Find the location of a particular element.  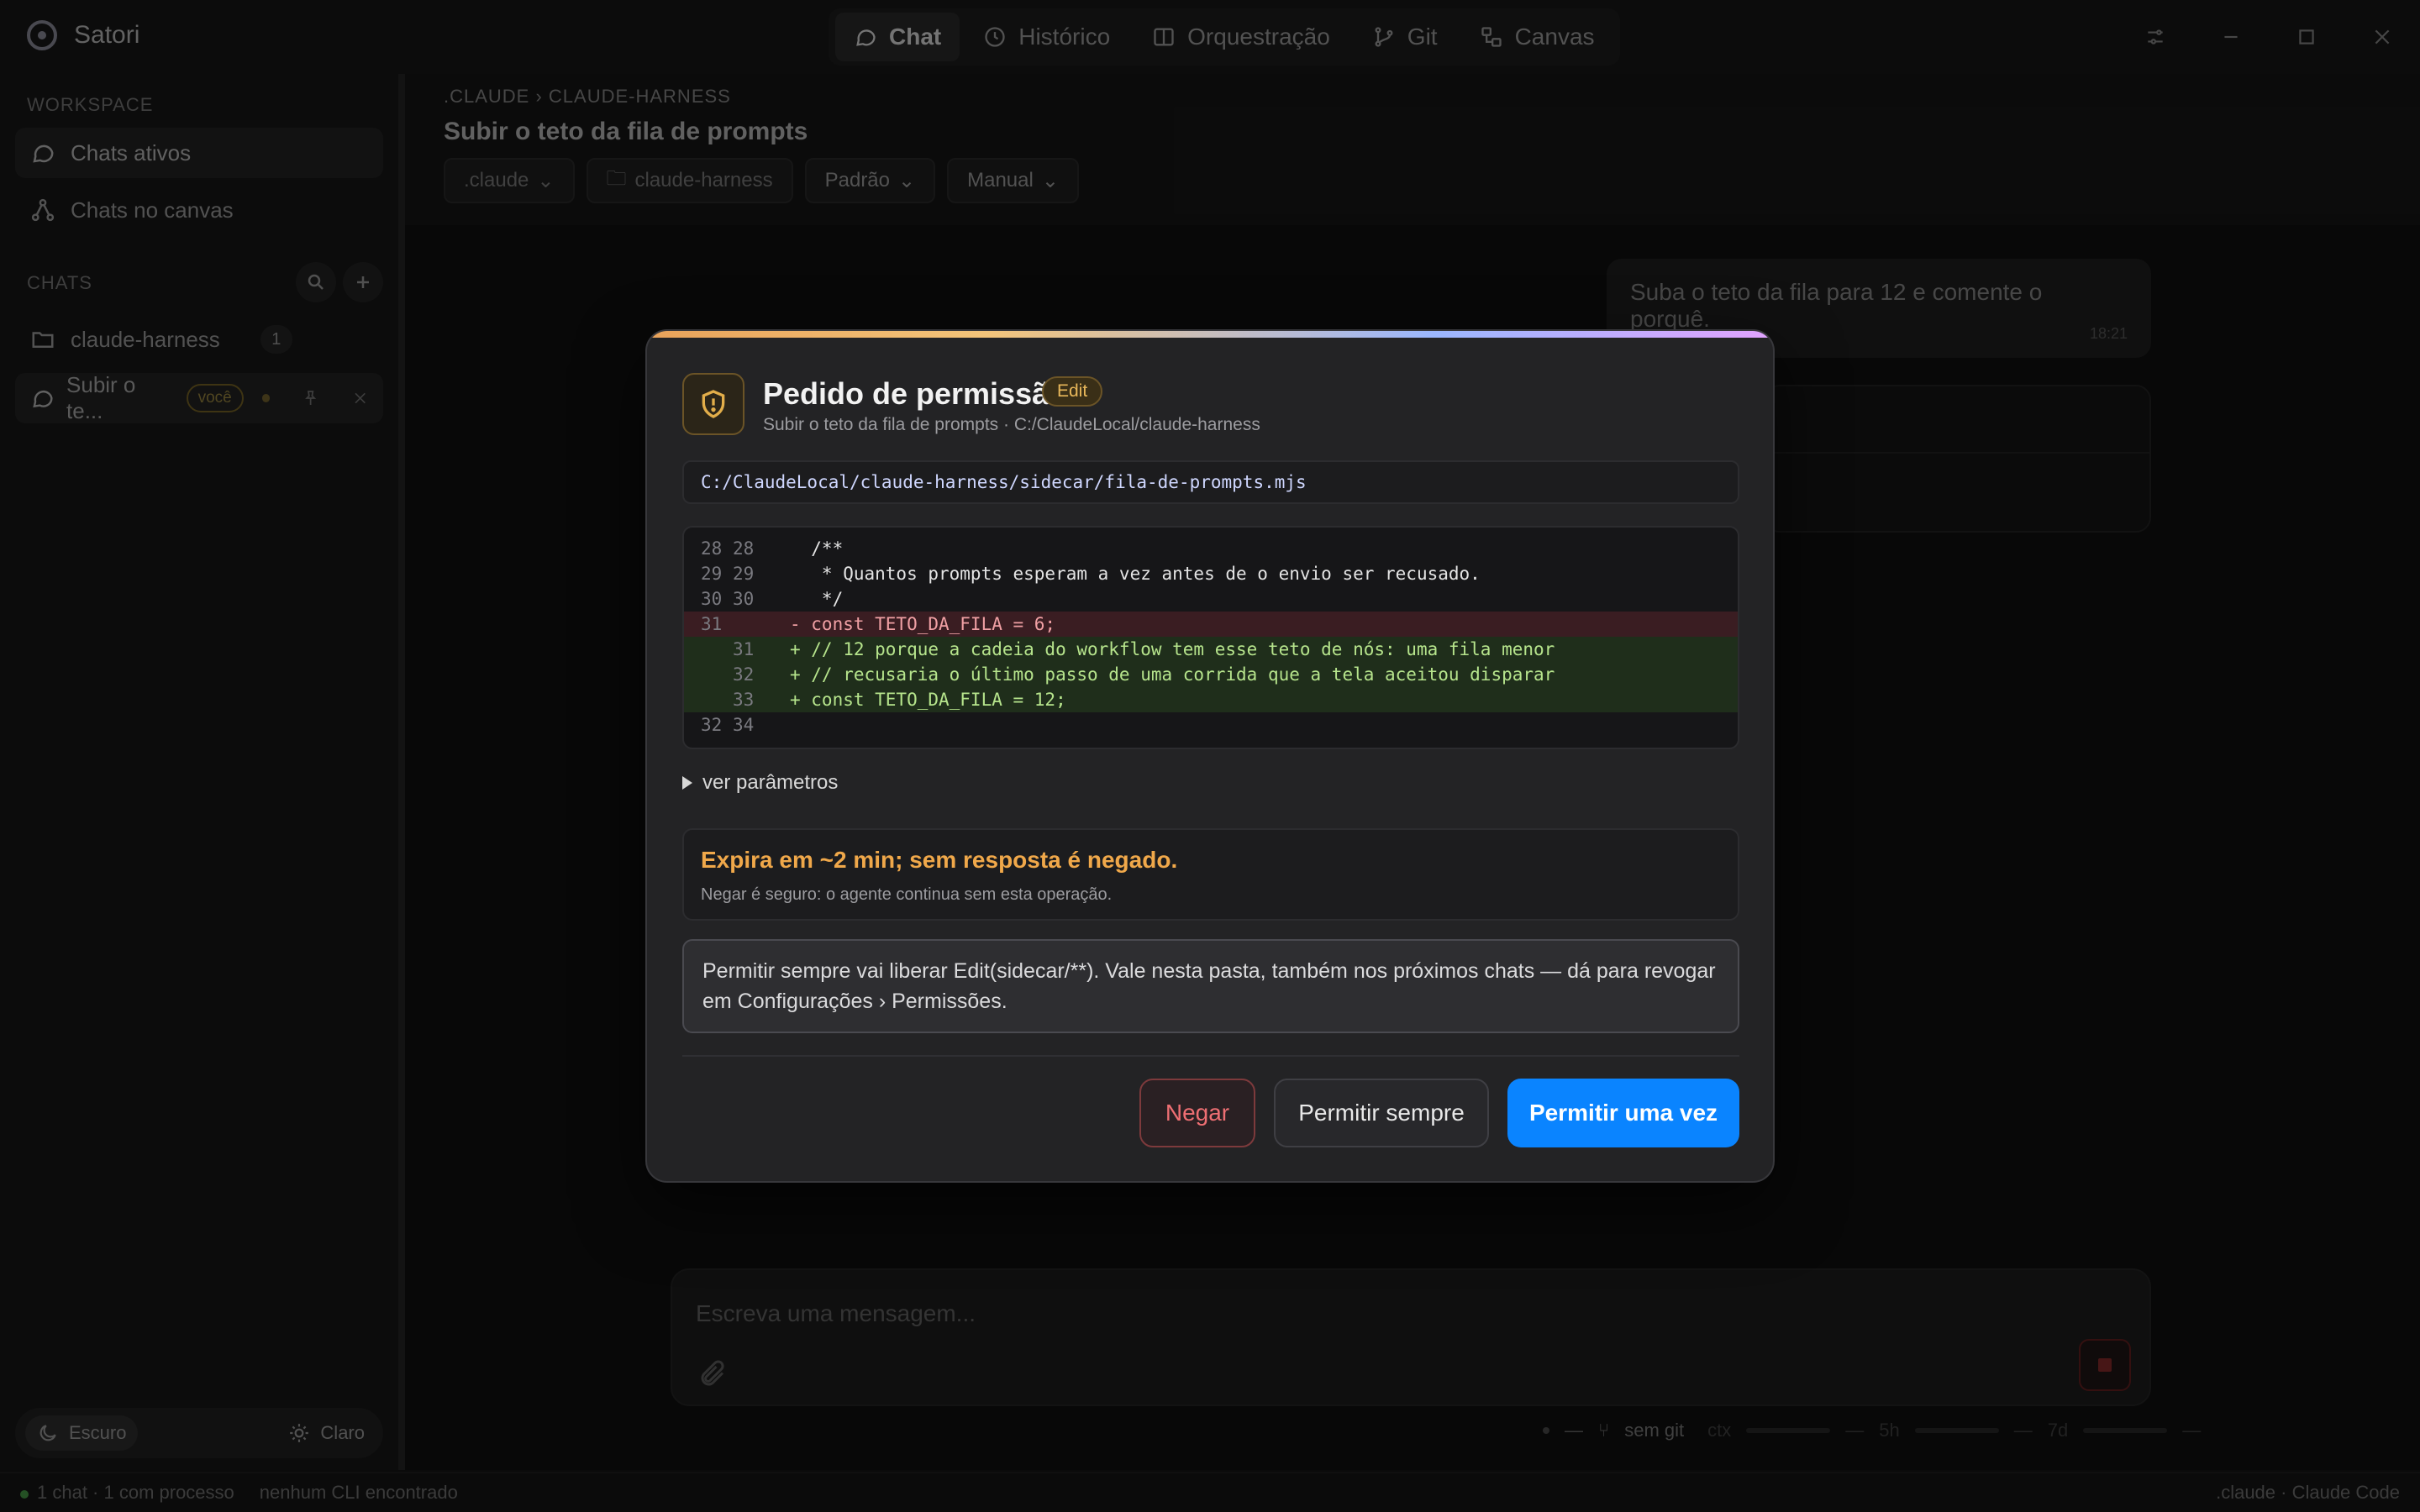

old-line-number: 28 is located at coordinates (712, 548).